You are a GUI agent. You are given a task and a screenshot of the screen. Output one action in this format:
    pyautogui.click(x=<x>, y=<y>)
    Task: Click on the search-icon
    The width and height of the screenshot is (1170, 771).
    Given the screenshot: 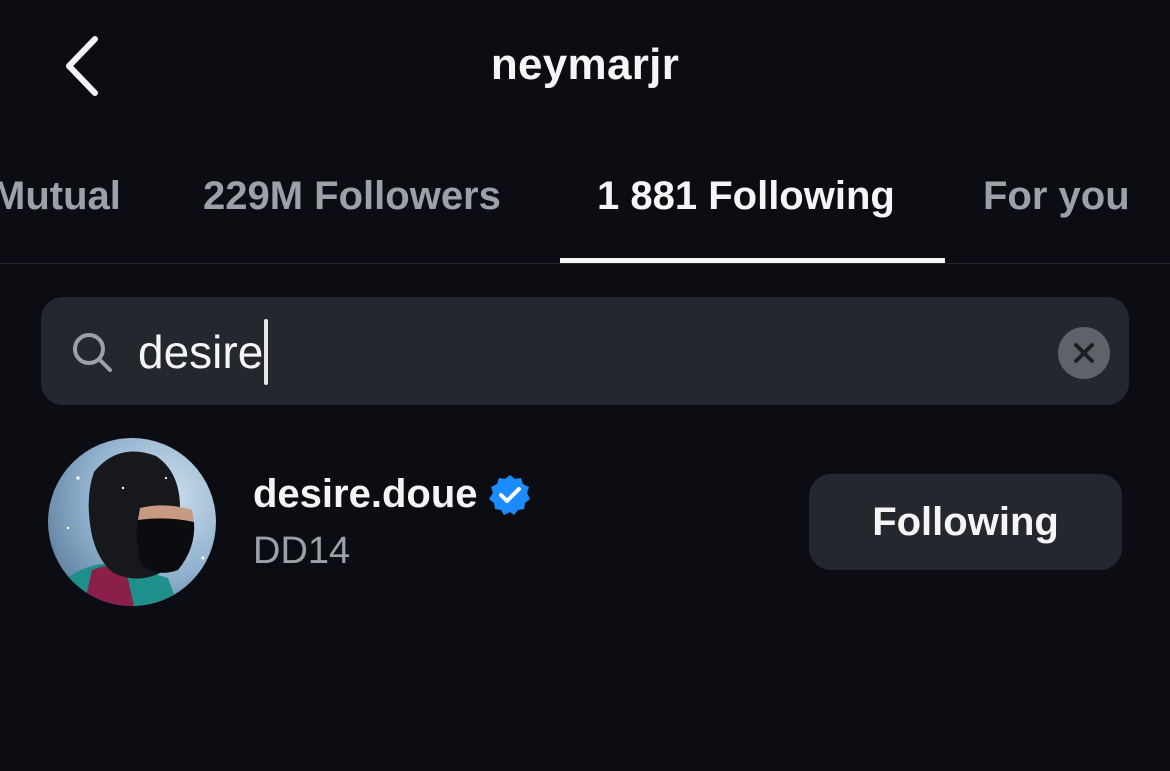 What is the action you would take?
    pyautogui.click(x=92, y=352)
    